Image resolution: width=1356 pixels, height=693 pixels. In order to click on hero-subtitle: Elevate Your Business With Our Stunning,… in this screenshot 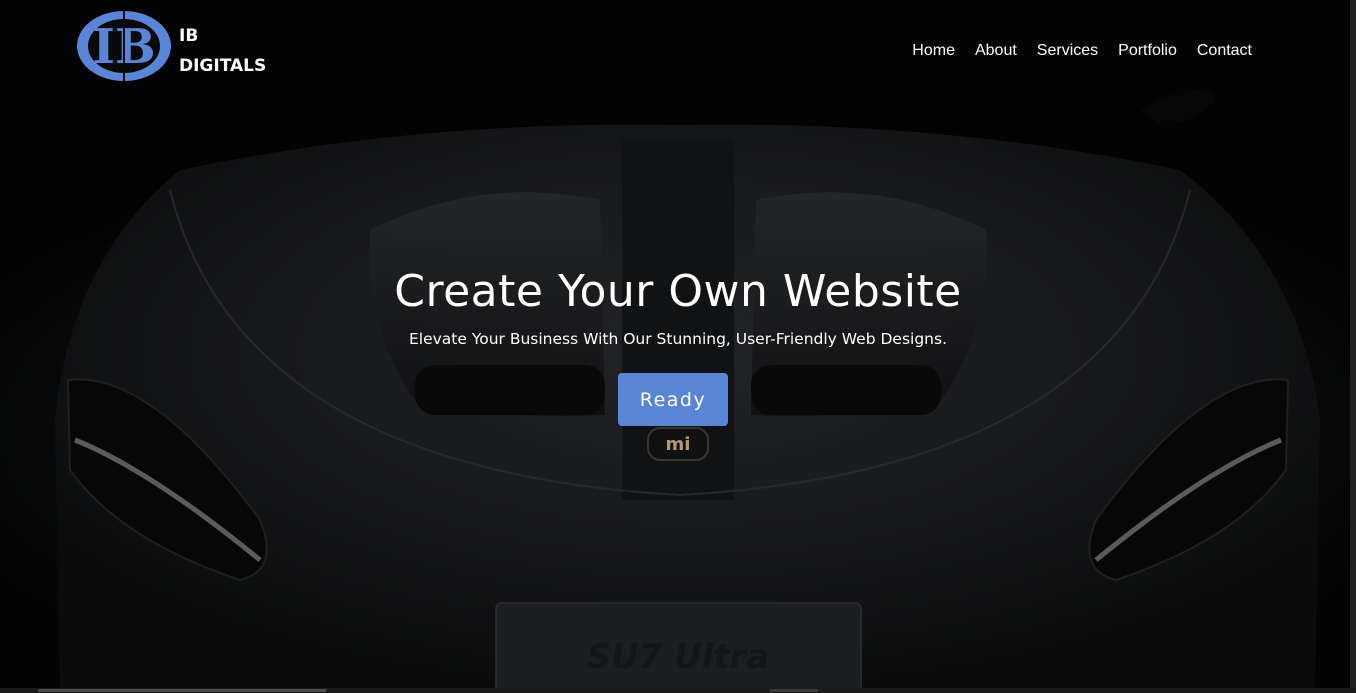, I will do `click(678, 339)`.